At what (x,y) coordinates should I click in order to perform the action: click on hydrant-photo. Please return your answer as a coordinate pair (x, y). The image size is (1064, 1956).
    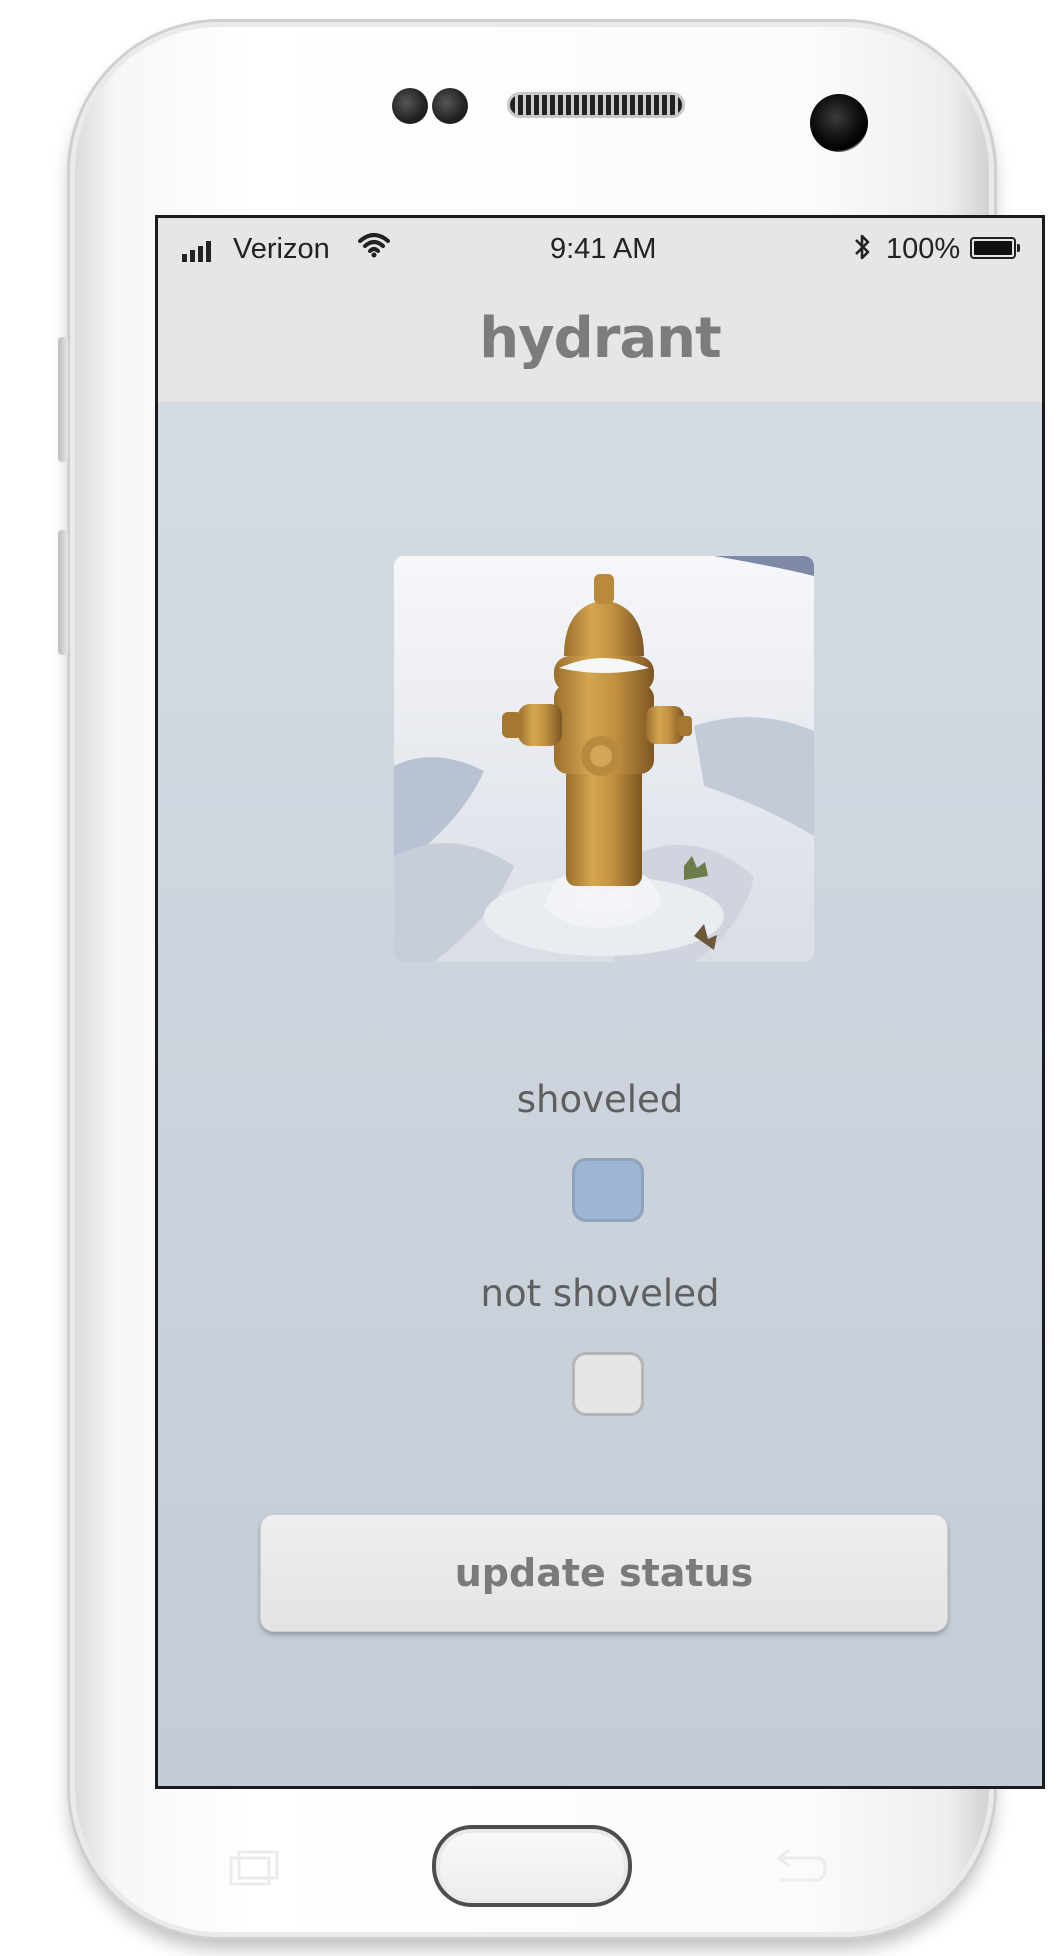
    Looking at the image, I should click on (604, 759).